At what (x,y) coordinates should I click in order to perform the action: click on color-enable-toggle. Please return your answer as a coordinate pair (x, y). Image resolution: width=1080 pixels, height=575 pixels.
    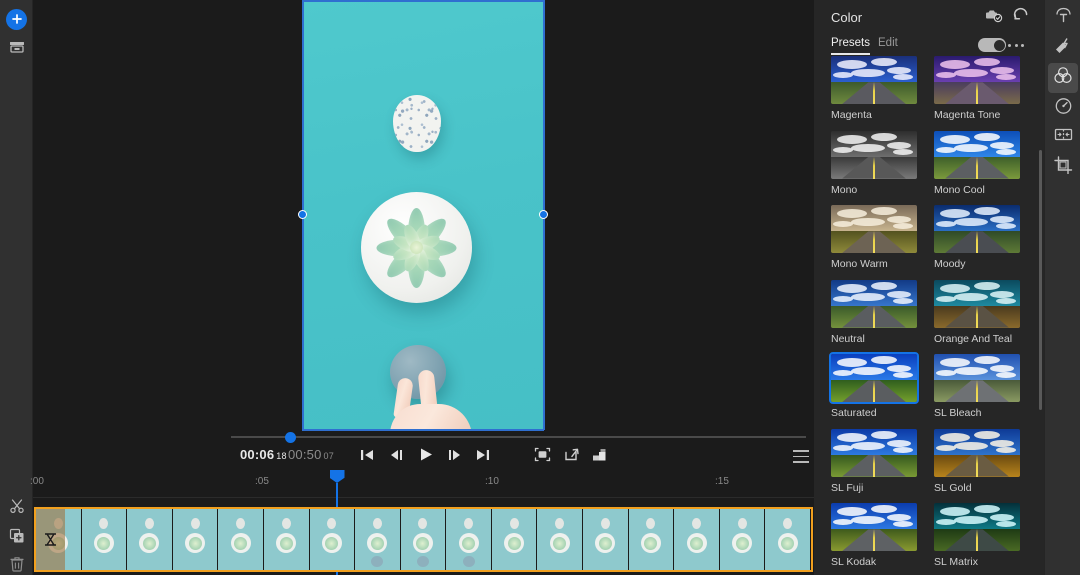
    Looking at the image, I should click on (992, 45).